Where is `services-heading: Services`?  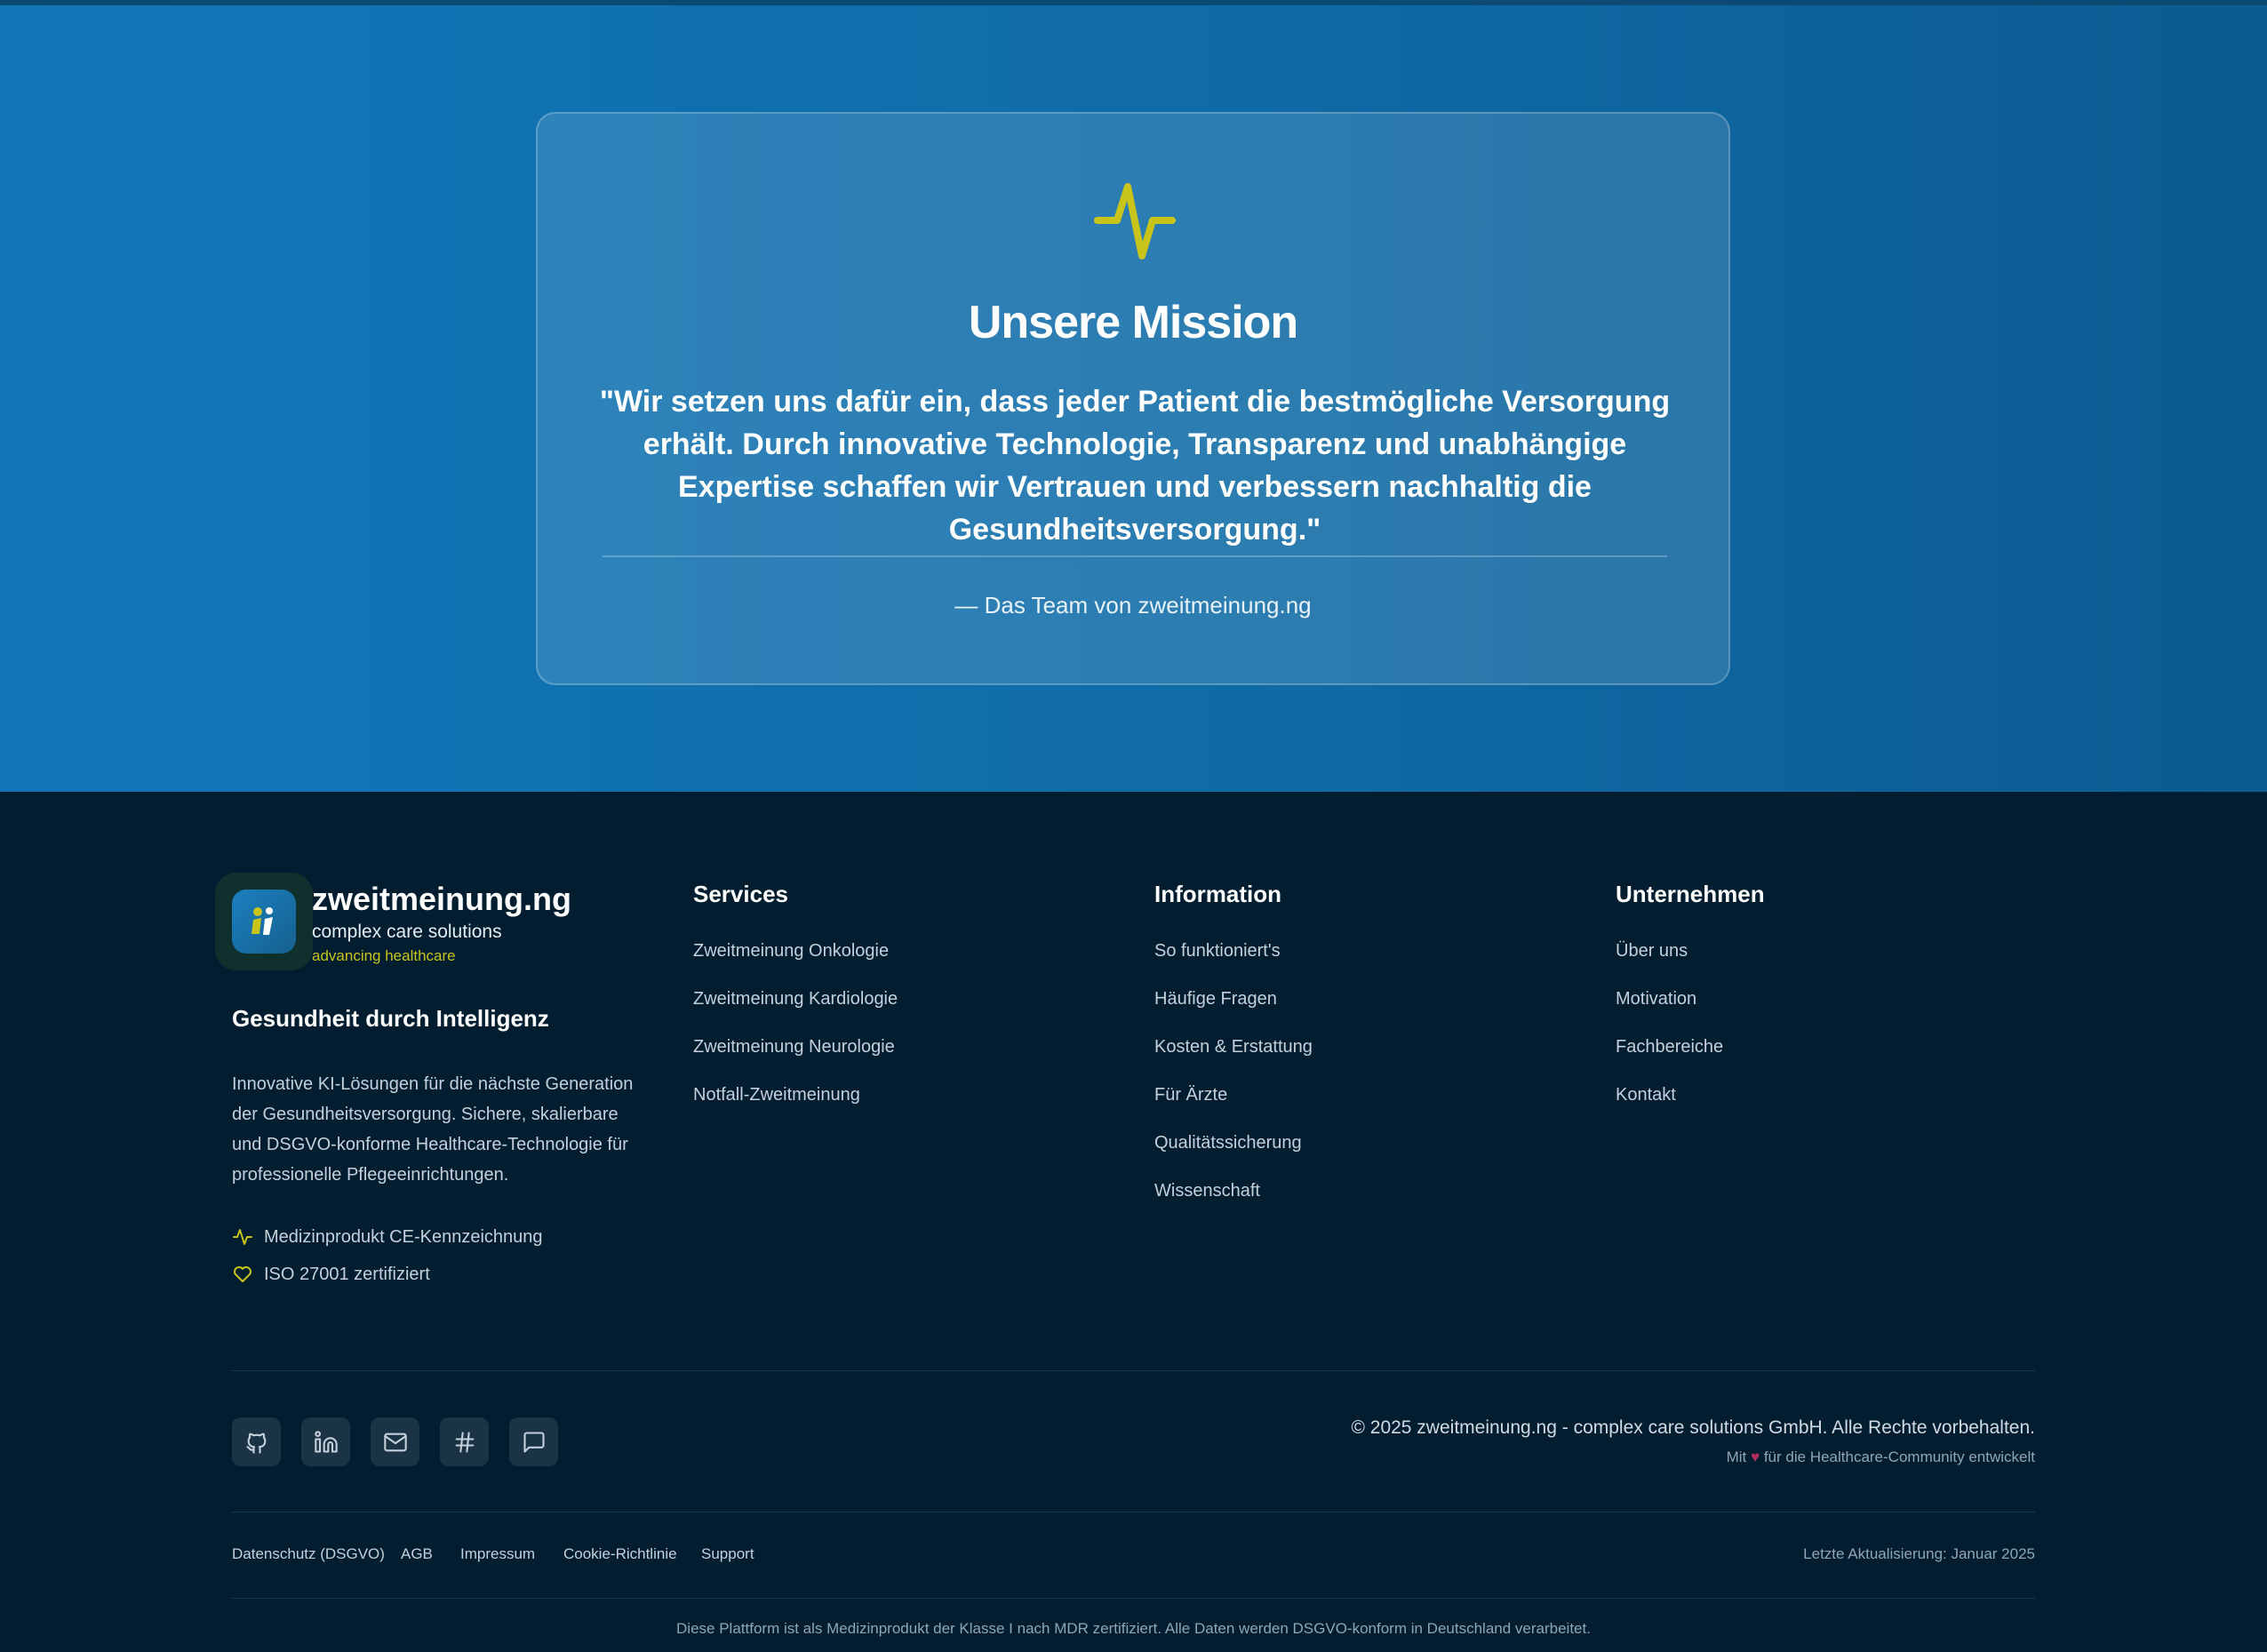 services-heading: Services is located at coordinates (741, 894).